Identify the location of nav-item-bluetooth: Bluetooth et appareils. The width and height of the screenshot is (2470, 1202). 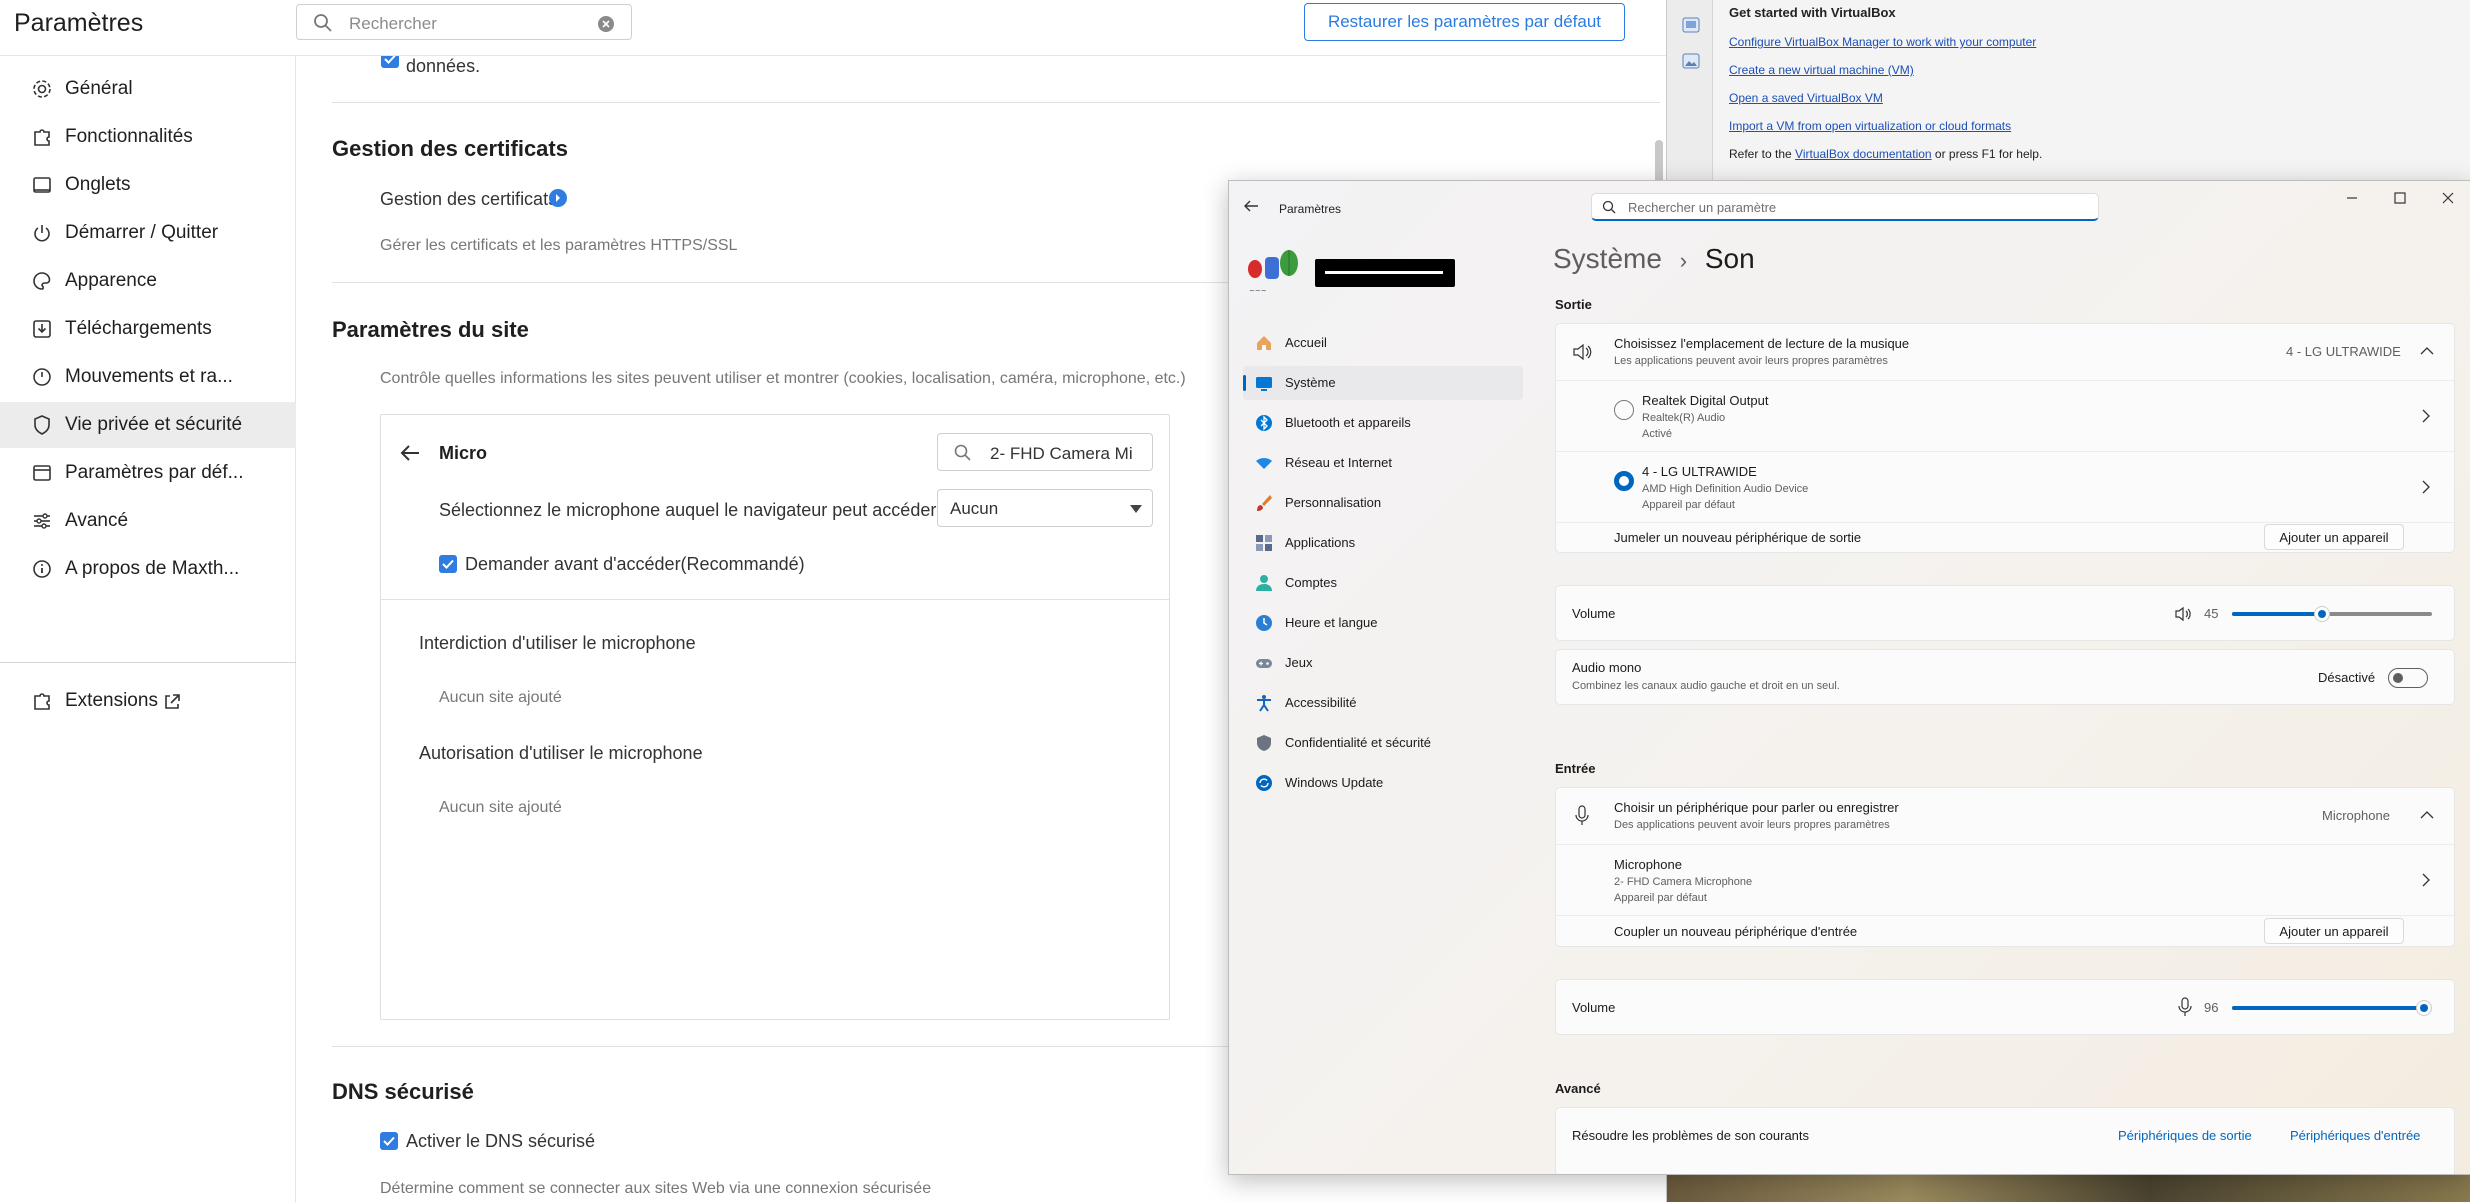
(1383, 423).